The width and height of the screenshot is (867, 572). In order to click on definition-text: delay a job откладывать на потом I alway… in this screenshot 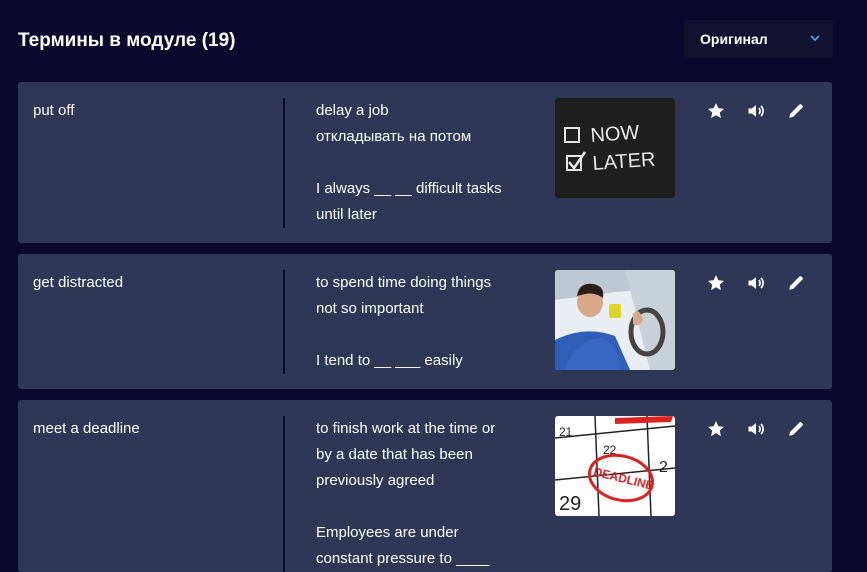, I will do `click(423, 163)`.